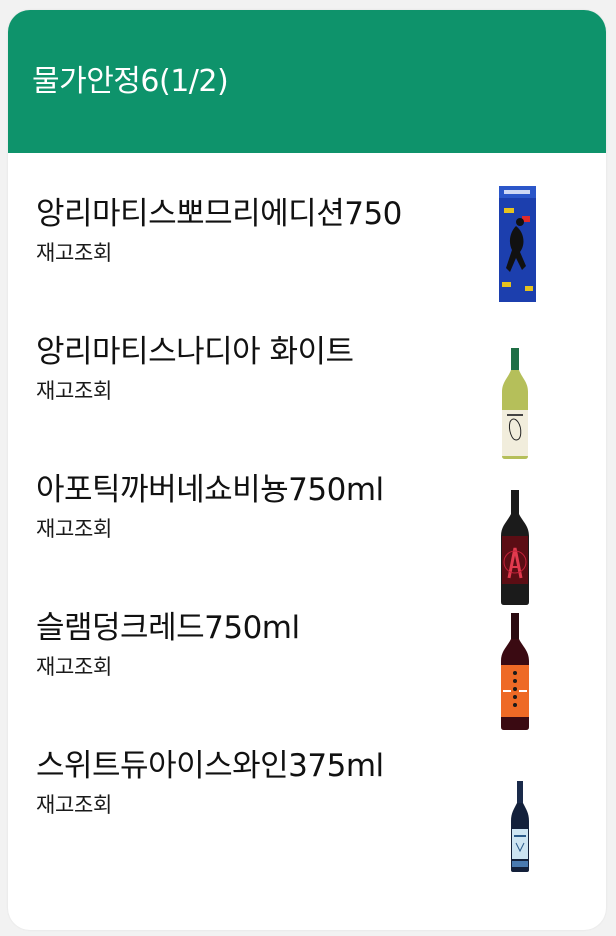 This screenshot has height=936, width=616. Describe the element at coordinates (210, 490) in the screenshot. I see `product-name: 아포틱까버네쇼비뇽750ml` at that location.